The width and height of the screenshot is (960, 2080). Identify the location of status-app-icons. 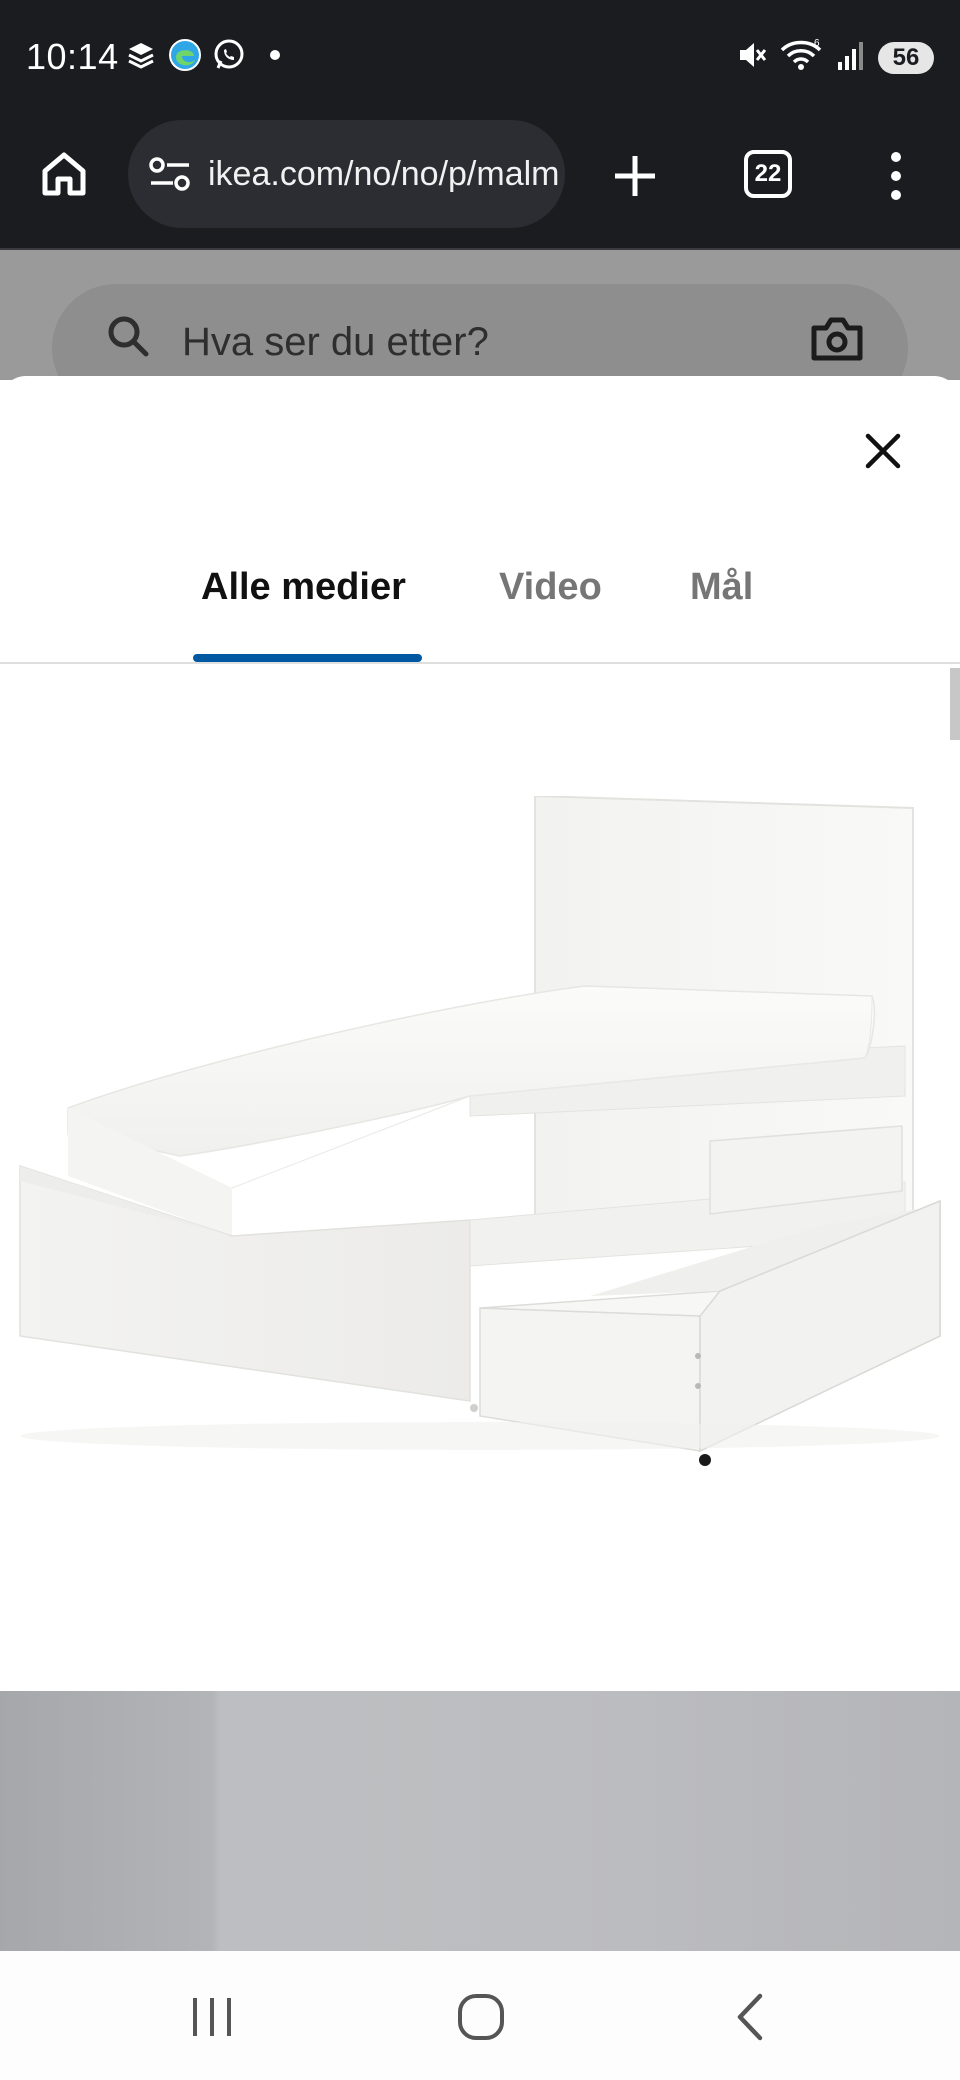
(202, 55).